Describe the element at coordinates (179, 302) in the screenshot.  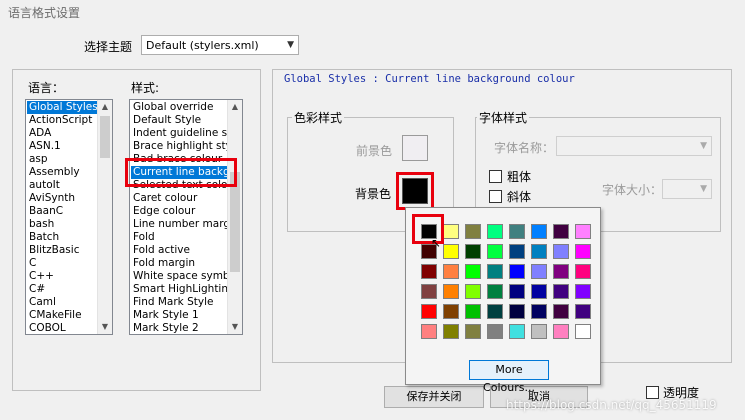
I see `style-item: Find Mark Style` at that location.